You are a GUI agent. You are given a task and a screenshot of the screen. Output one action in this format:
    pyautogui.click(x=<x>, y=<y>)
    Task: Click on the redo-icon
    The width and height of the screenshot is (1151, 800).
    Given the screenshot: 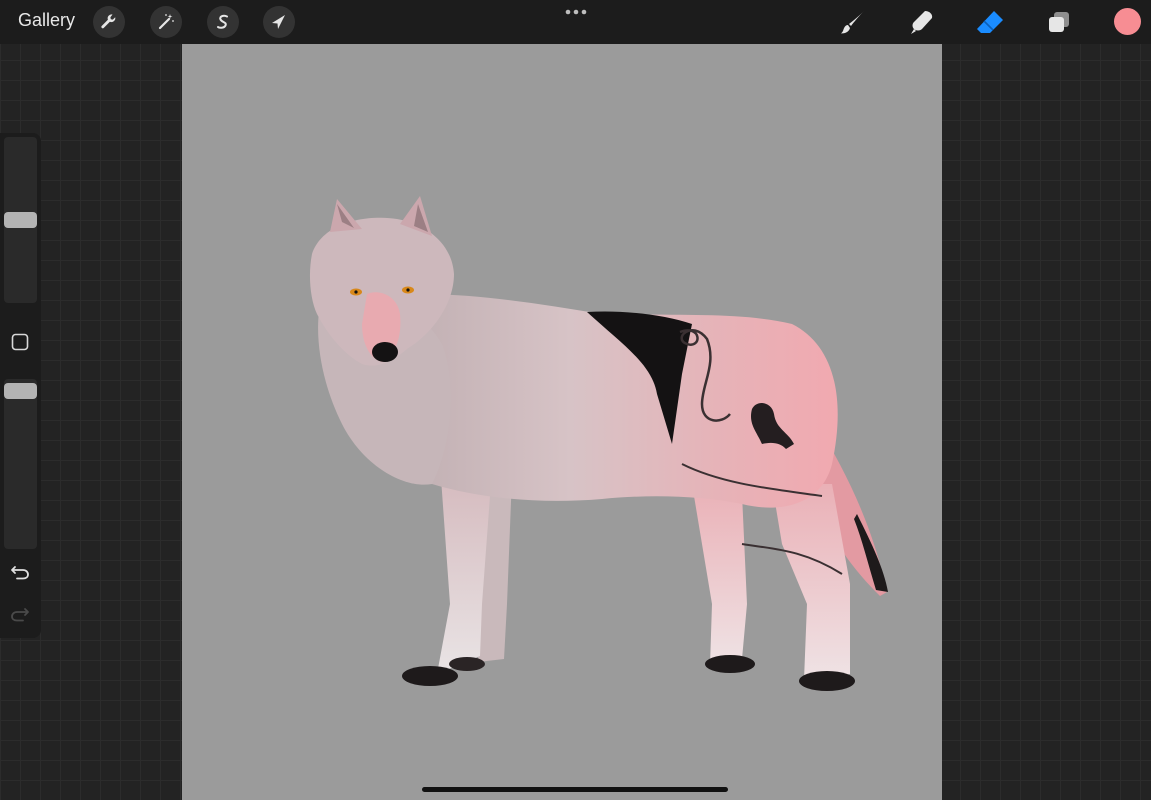 What is the action you would take?
    pyautogui.click(x=20, y=615)
    